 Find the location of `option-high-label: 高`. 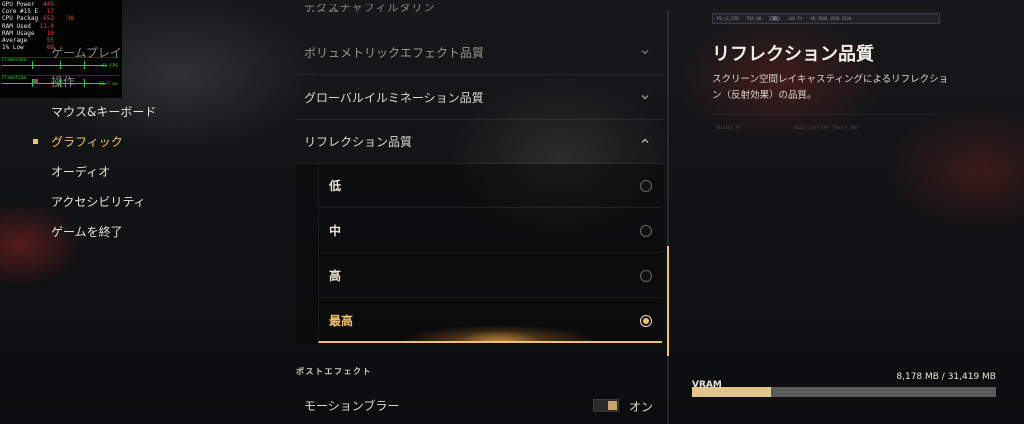

option-high-label: 高 is located at coordinates (335, 276).